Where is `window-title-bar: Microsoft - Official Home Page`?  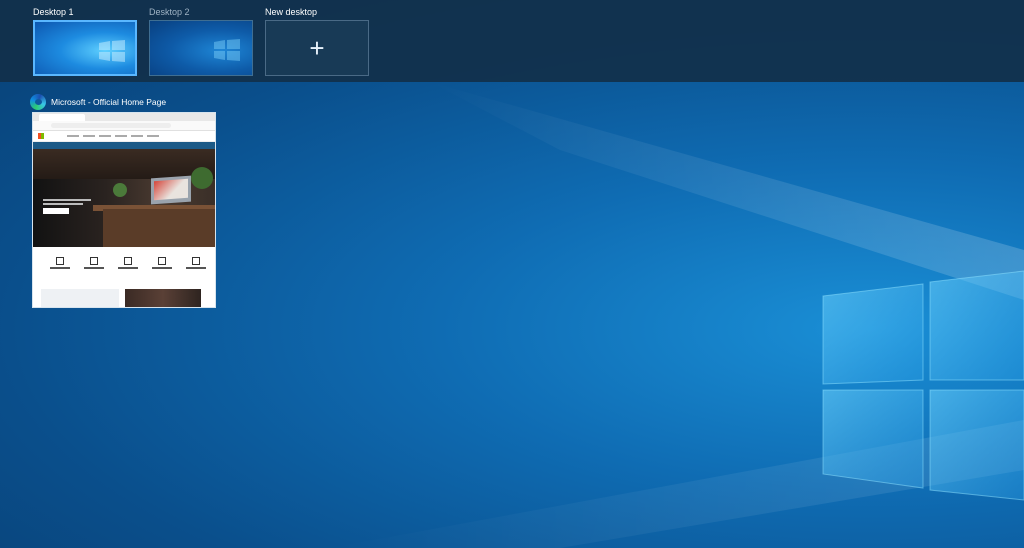
window-title-bar: Microsoft - Official Home Page is located at coordinates (123, 102).